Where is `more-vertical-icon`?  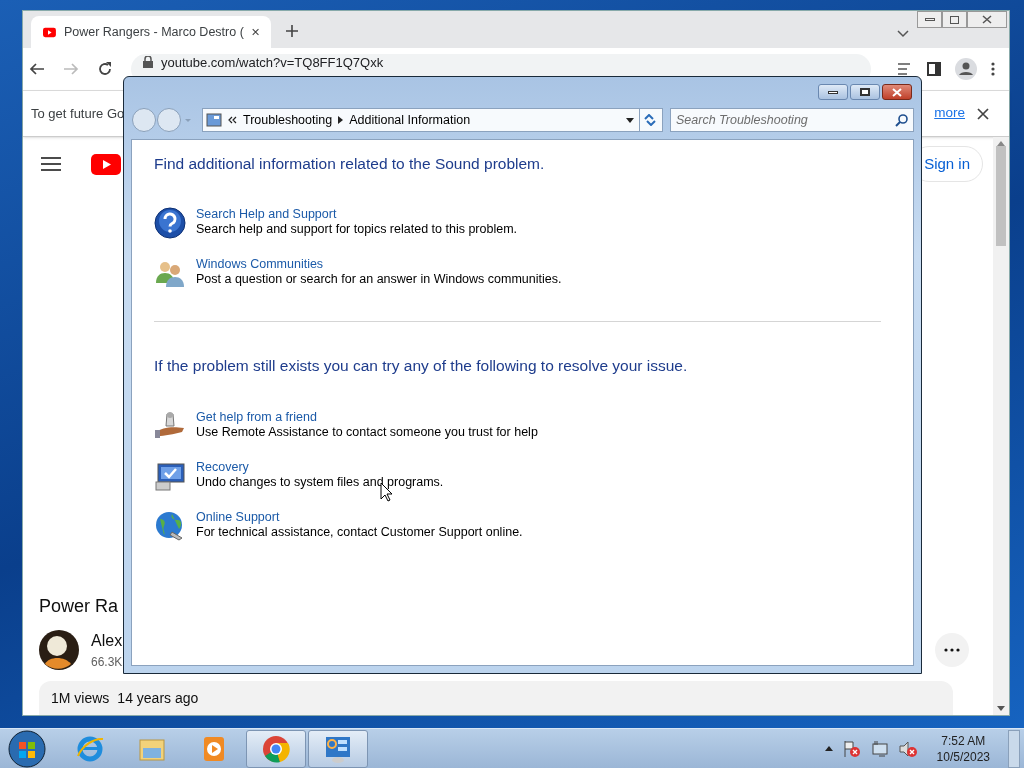 more-vertical-icon is located at coordinates (993, 69).